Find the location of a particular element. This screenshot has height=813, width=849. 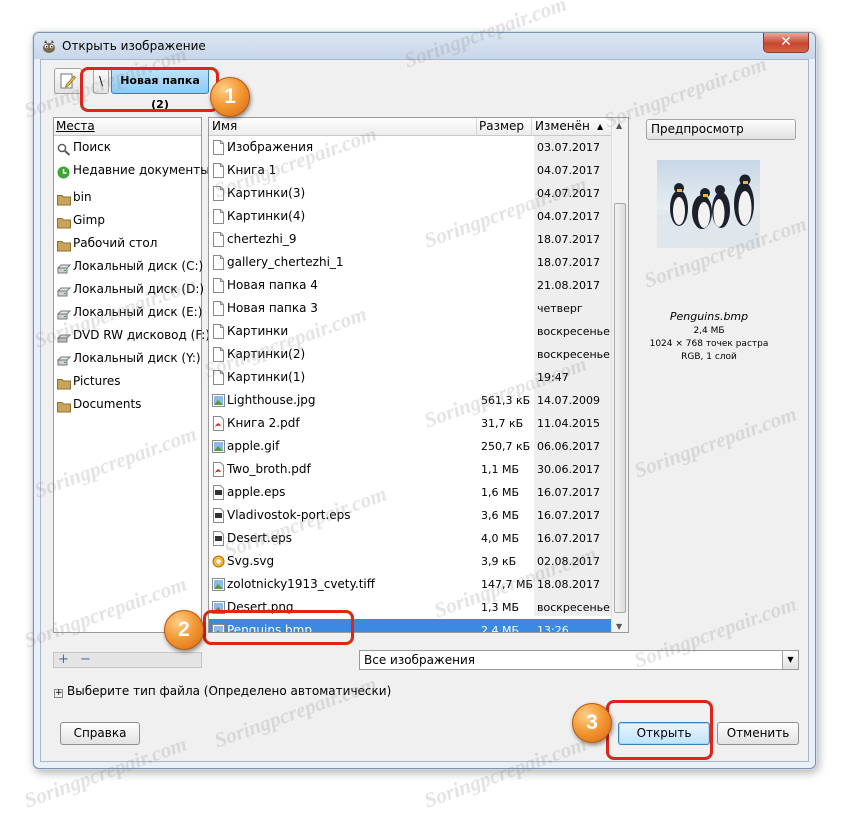

cancel-button: Отменить is located at coordinates (758, 733).